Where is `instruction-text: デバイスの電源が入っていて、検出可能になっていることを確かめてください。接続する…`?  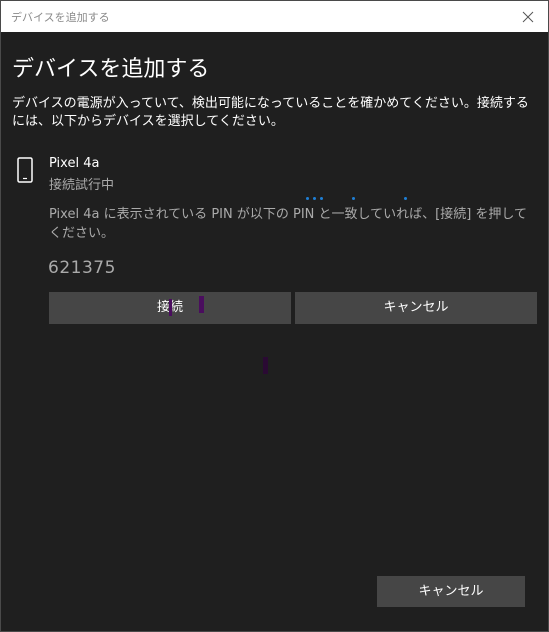 instruction-text: デバイスの電源が入っていて、検出可能になっていることを確かめてください。接続する… is located at coordinates (270, 112).